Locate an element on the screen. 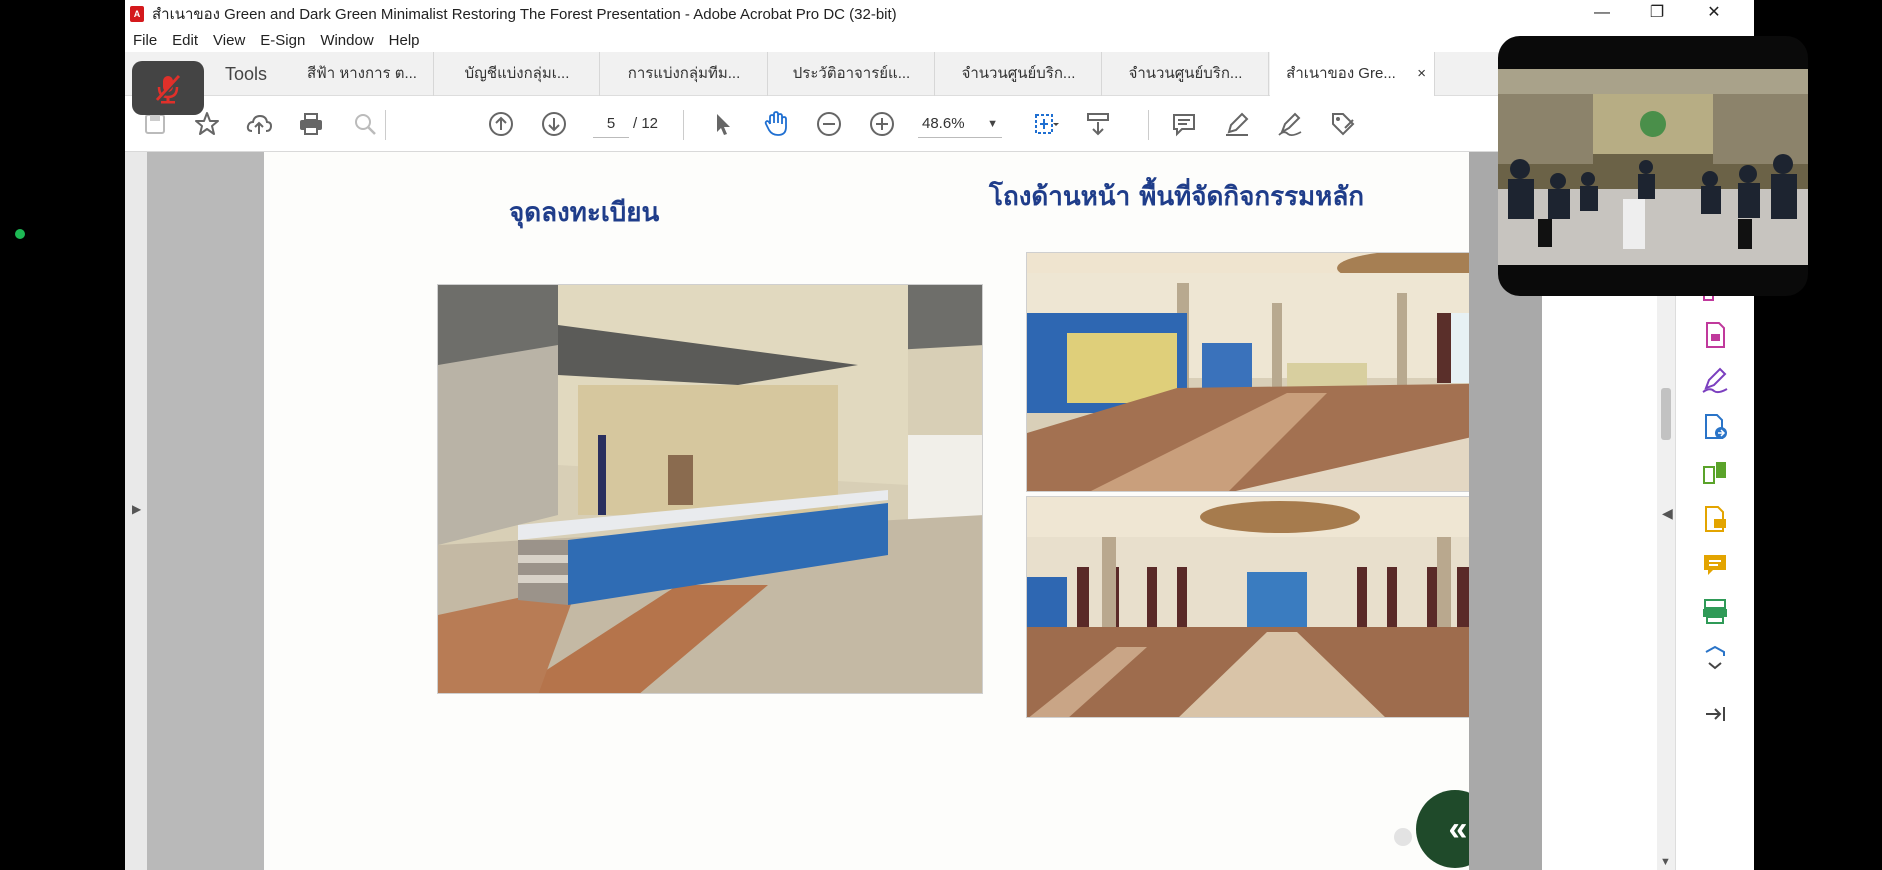  meeting-room-video is located at coordinates (1653, 167).